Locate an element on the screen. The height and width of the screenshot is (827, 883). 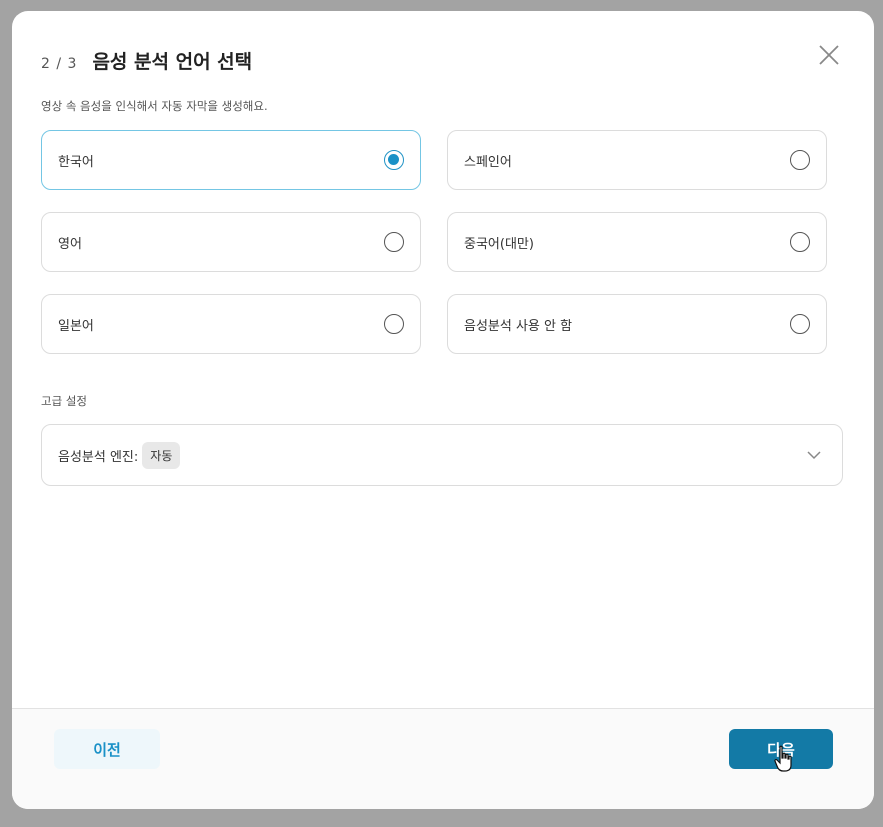
option-korean: 한국어 is located at coordinates (231, 160).